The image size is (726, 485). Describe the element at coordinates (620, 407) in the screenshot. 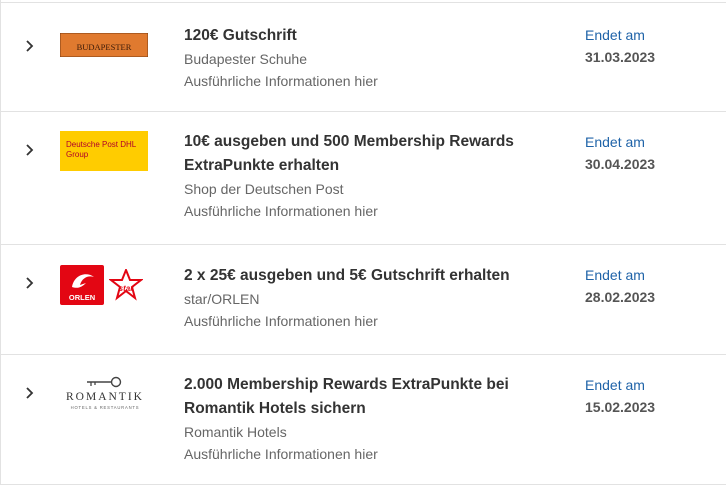

I see `offer-ends-date: 15.02.2023` at that location.